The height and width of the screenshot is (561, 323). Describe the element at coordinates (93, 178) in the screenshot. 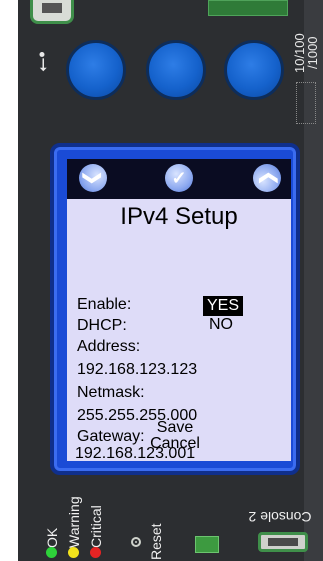

I see `chevron-down-icon: ❯` at that location.